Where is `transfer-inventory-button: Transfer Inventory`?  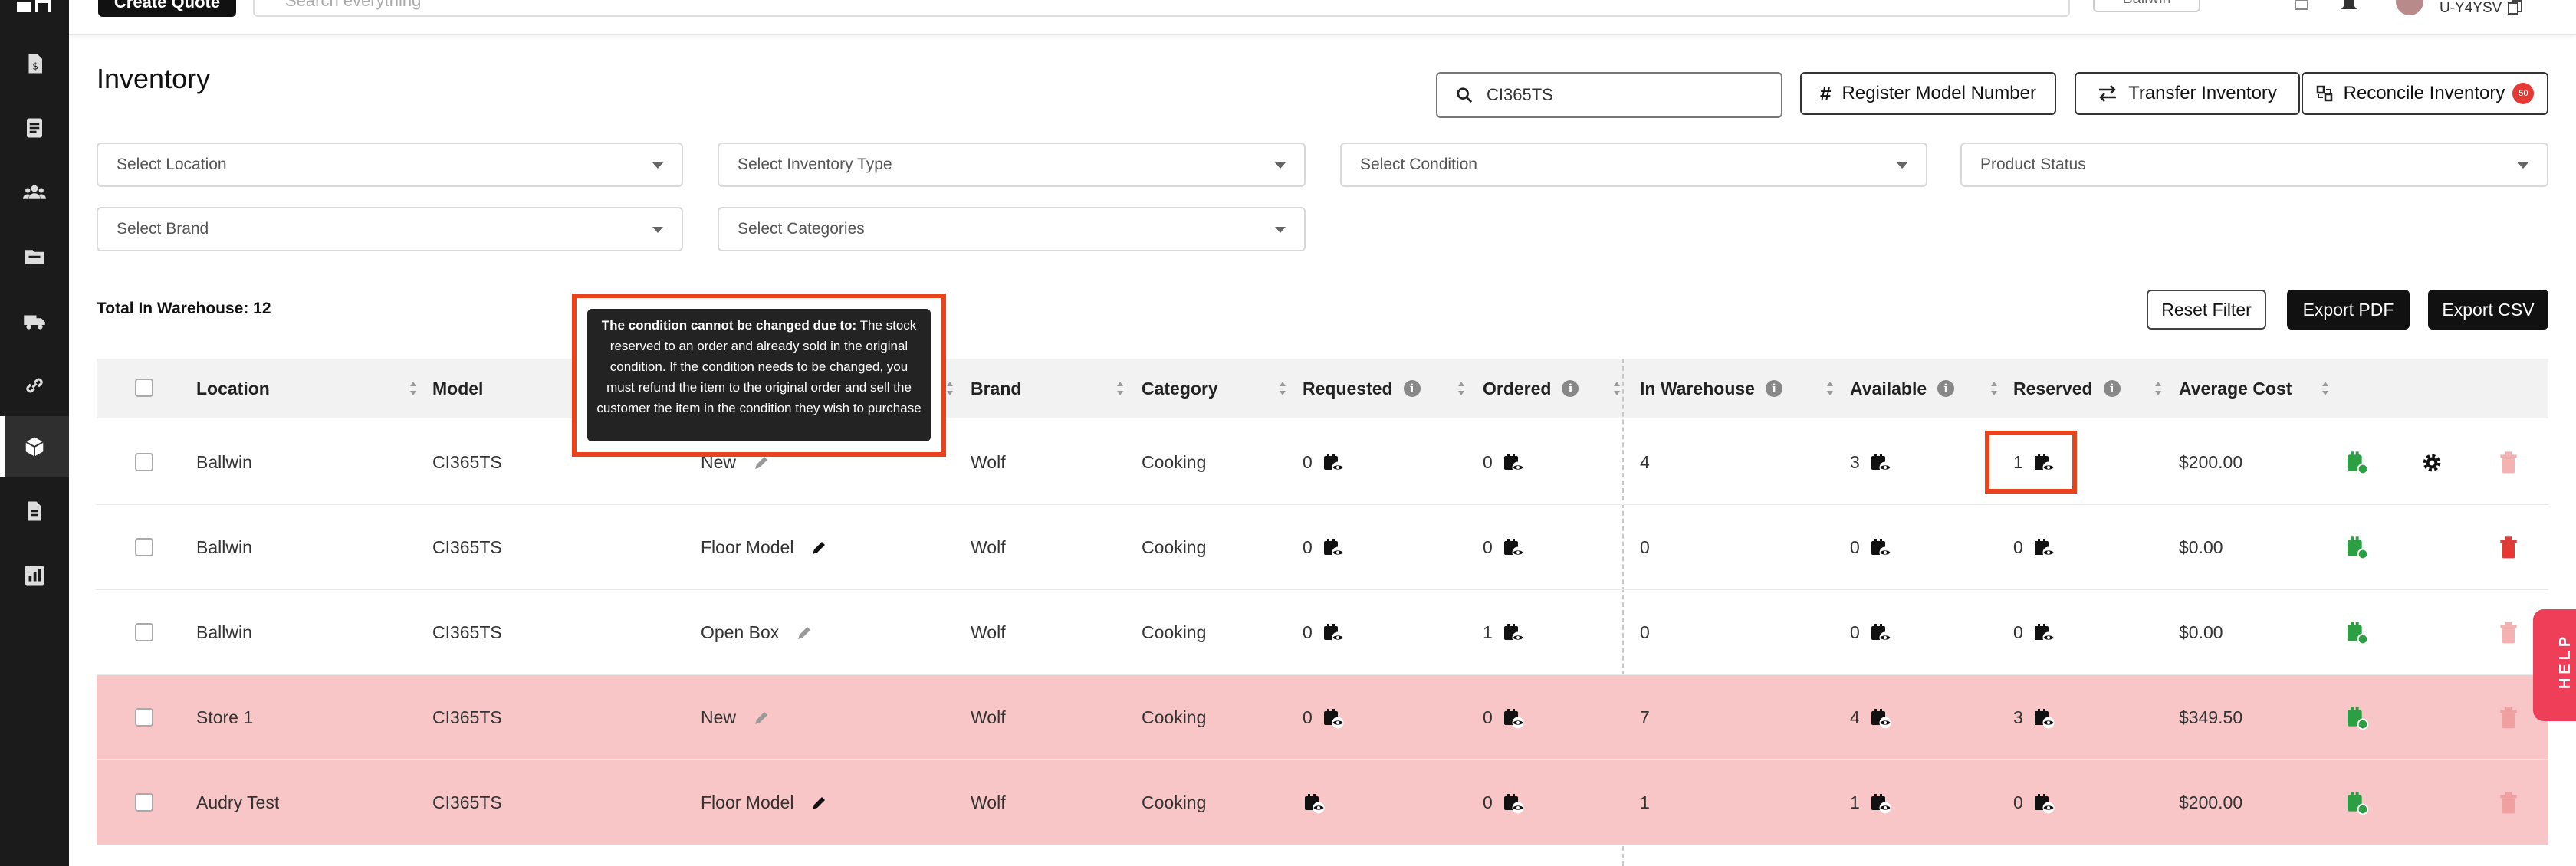 transfer-inventory-button: Transfer Inventory is located at coordinates (2187, 93).